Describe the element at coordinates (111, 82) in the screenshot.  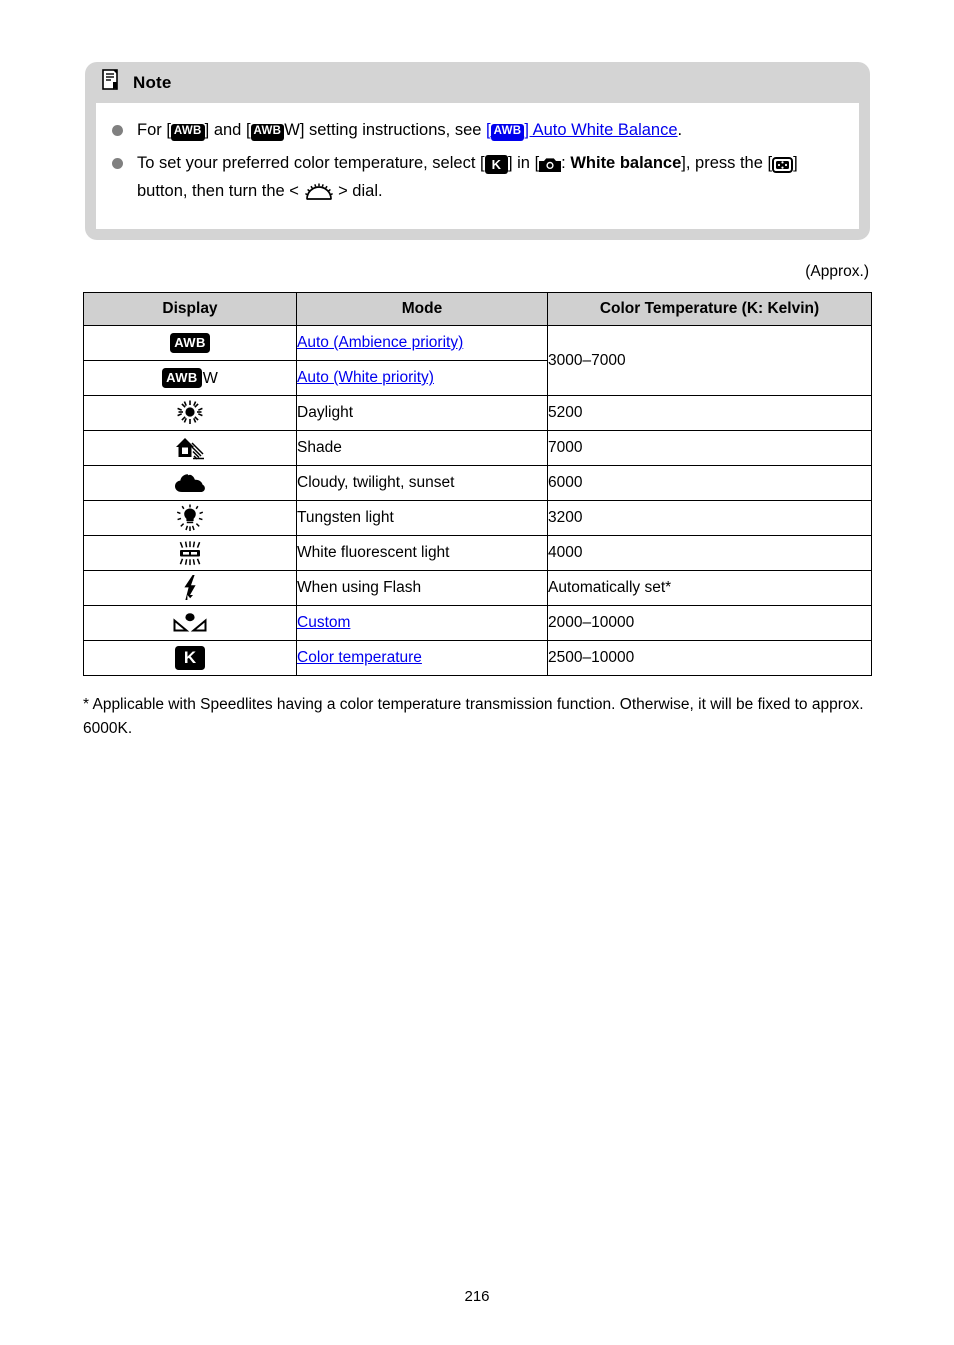
I see `note-memo-icon` at that location.